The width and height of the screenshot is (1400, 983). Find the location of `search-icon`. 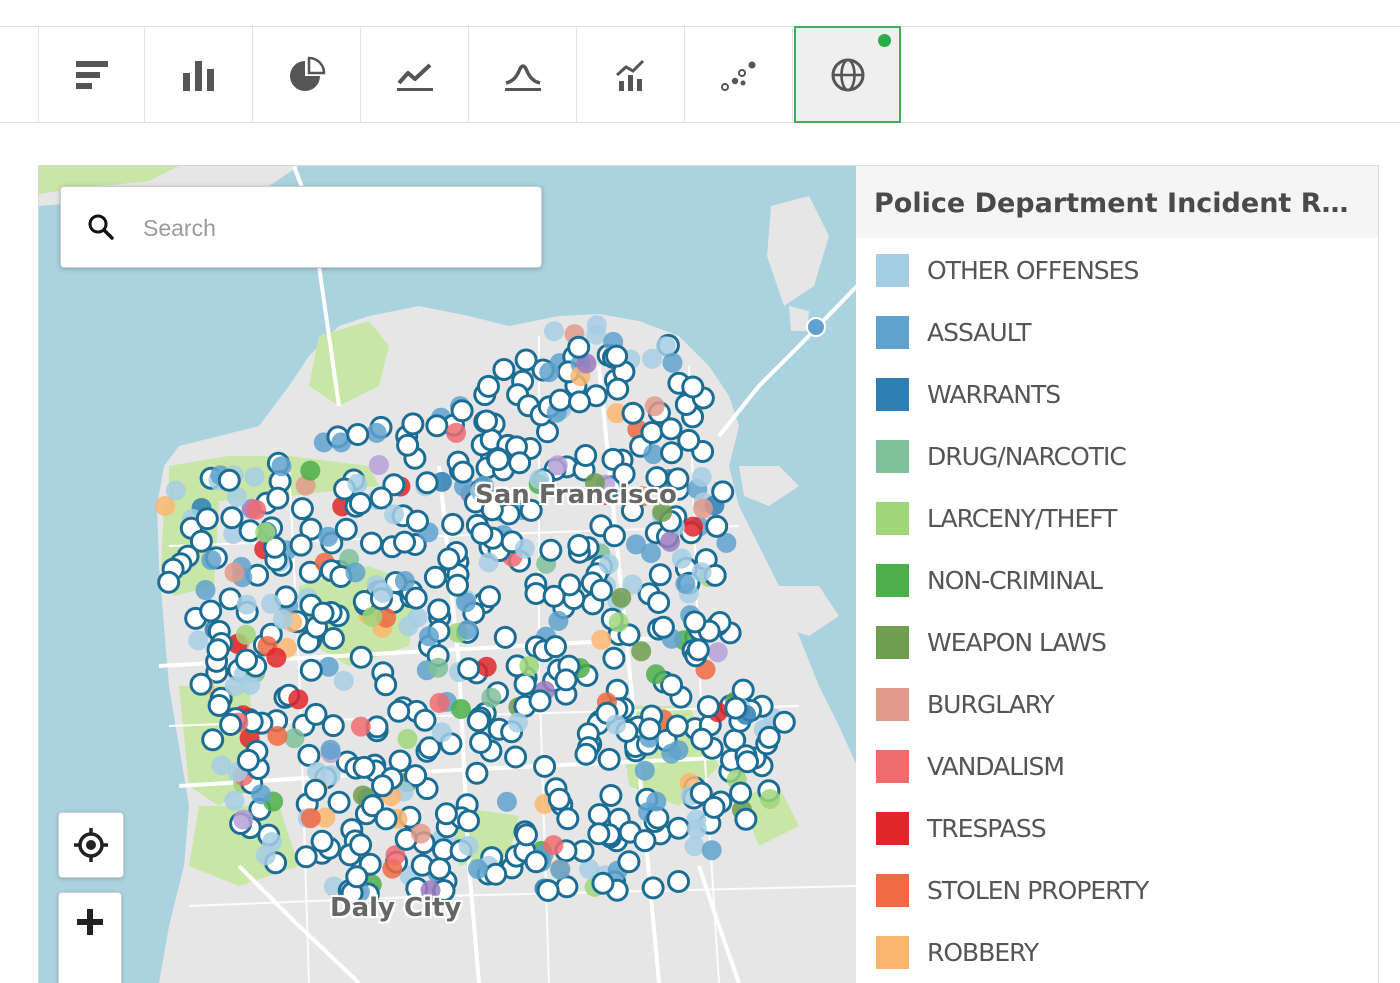

search-icon is located at coordinates (101, 227).